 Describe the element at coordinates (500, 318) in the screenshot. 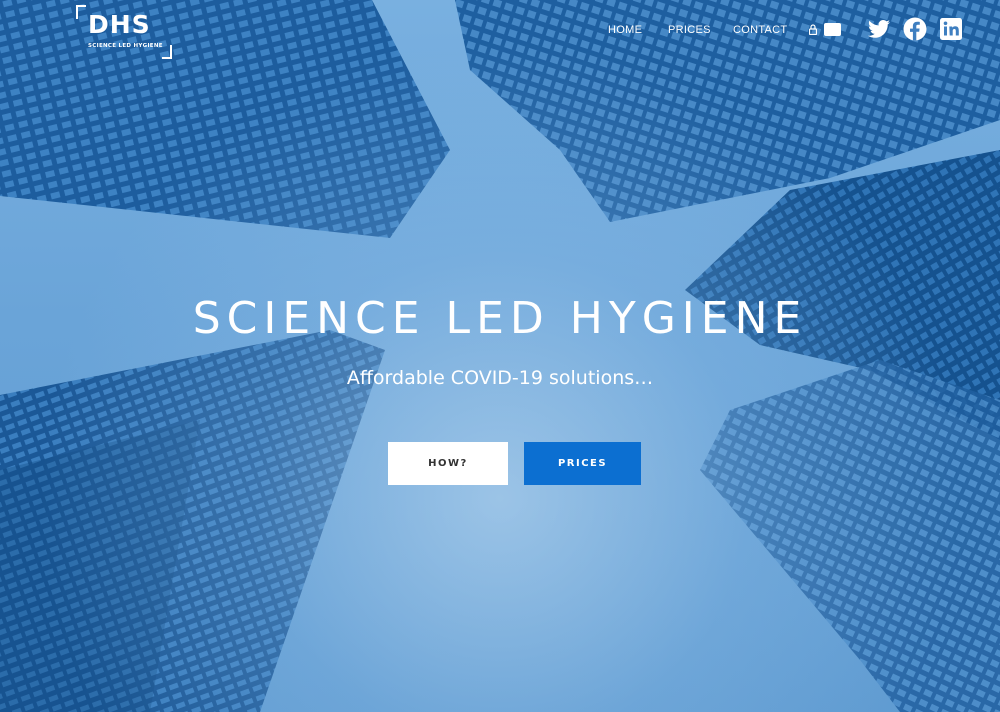

I see `hero-headline: SCIENCE LED HYGIENE` at that location.